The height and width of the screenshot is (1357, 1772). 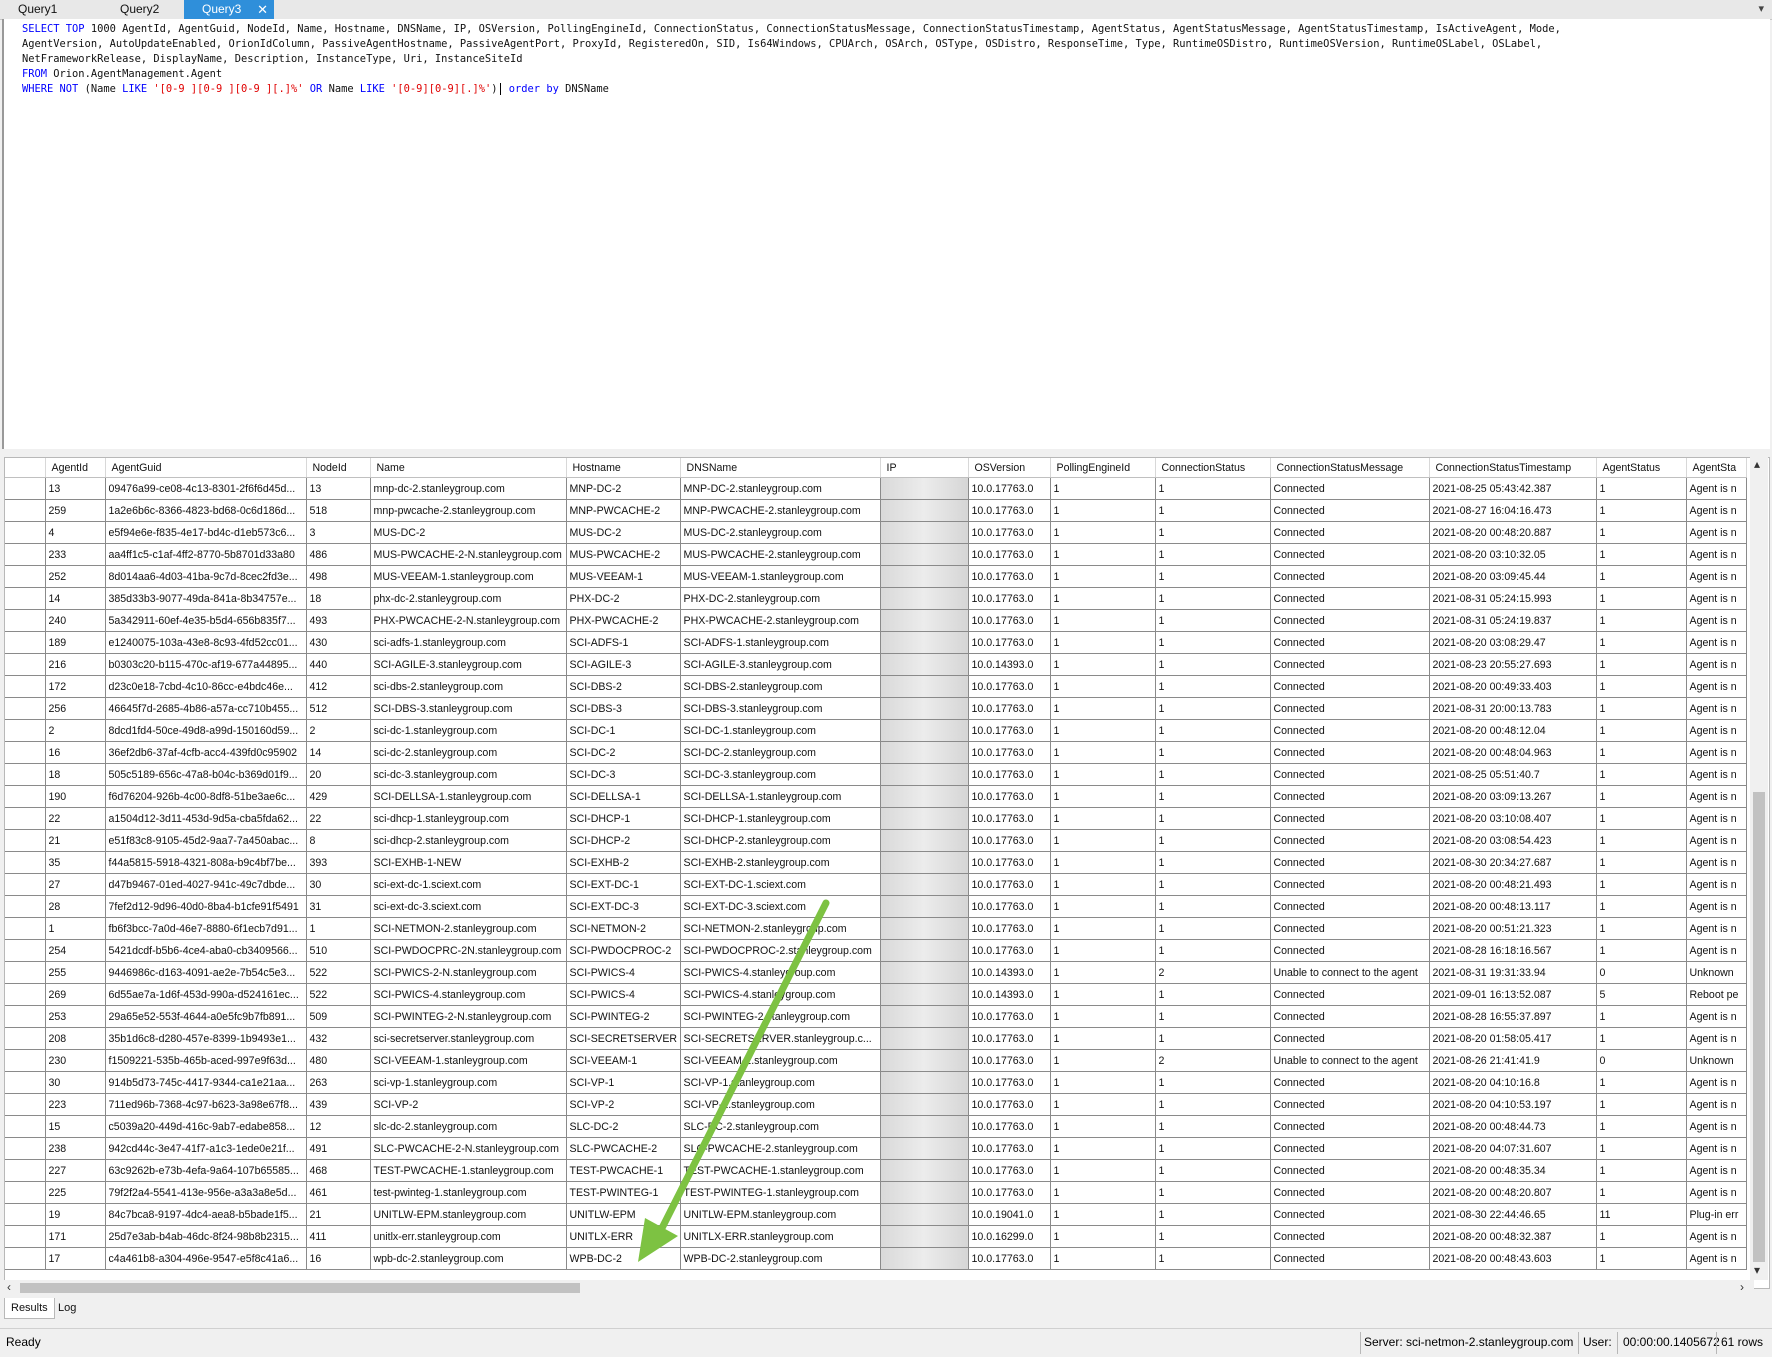 What do you see at coordinates (468, 1104) in the screenshot?
I see `table-cell: SCI-VP-2` at bounding box center [468, 1104].